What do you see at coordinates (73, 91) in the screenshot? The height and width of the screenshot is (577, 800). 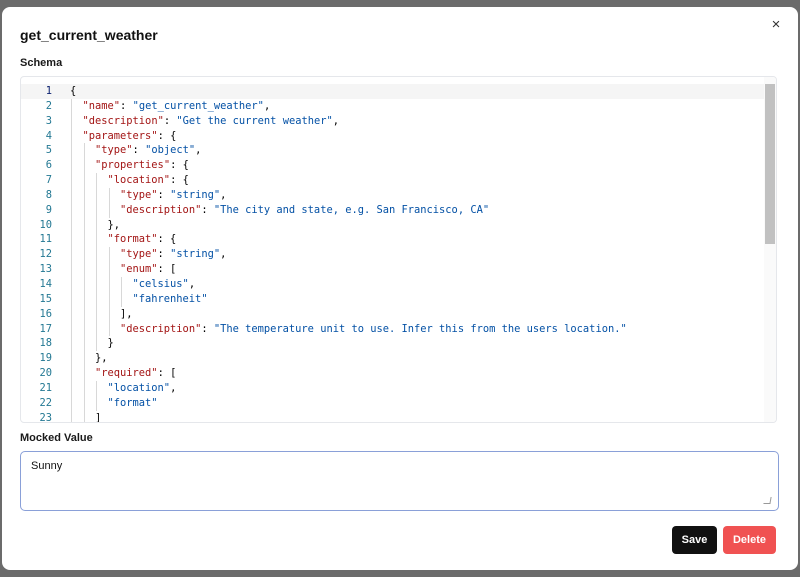 I see `code-text: {` at bounding box center [73, 91].